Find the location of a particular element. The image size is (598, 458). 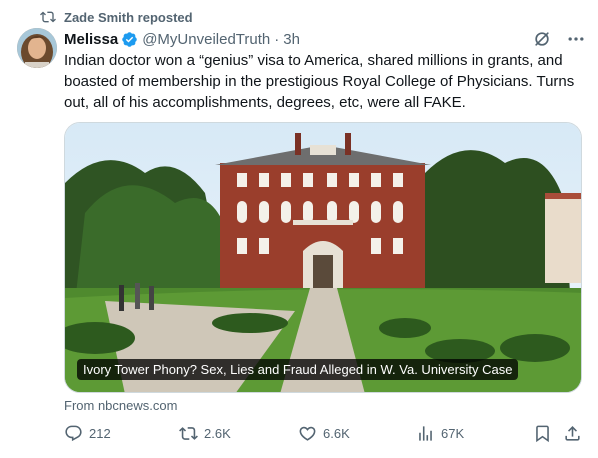

views-count: 67K is located at coordinates (453, 433).